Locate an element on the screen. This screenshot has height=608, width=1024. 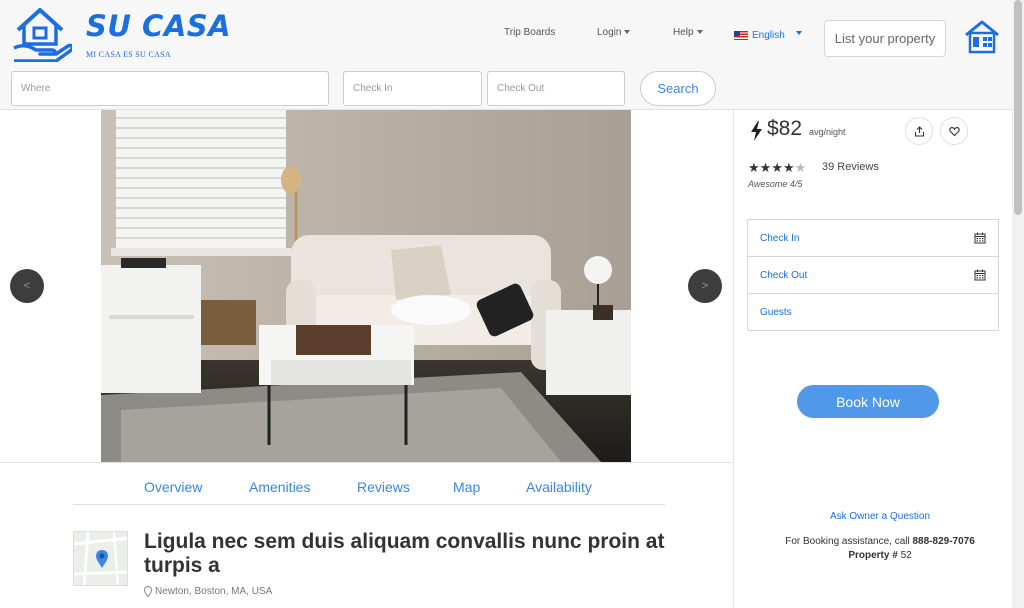
check-out-placeholder: Check Out is located at coordinates (521, 88).